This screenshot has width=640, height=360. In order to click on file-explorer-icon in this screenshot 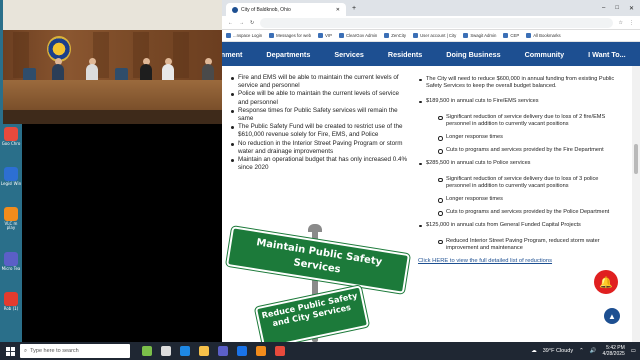, I will do `click(204, 351)`.